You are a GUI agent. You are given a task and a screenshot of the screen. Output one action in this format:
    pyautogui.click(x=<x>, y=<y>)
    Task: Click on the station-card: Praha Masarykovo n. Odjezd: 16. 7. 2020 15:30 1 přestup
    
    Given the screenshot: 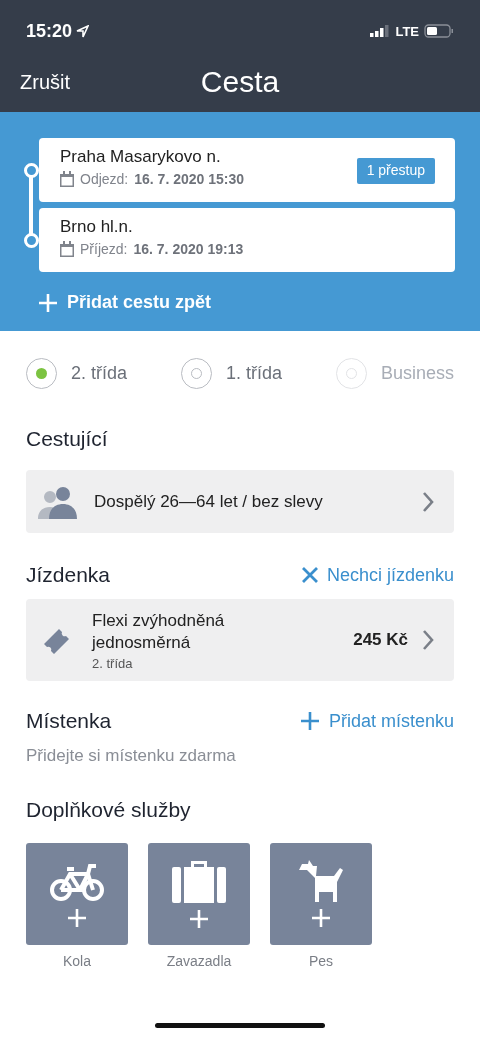 What is the action you would take?
    pyautogui.click(x=247, y=170)
    